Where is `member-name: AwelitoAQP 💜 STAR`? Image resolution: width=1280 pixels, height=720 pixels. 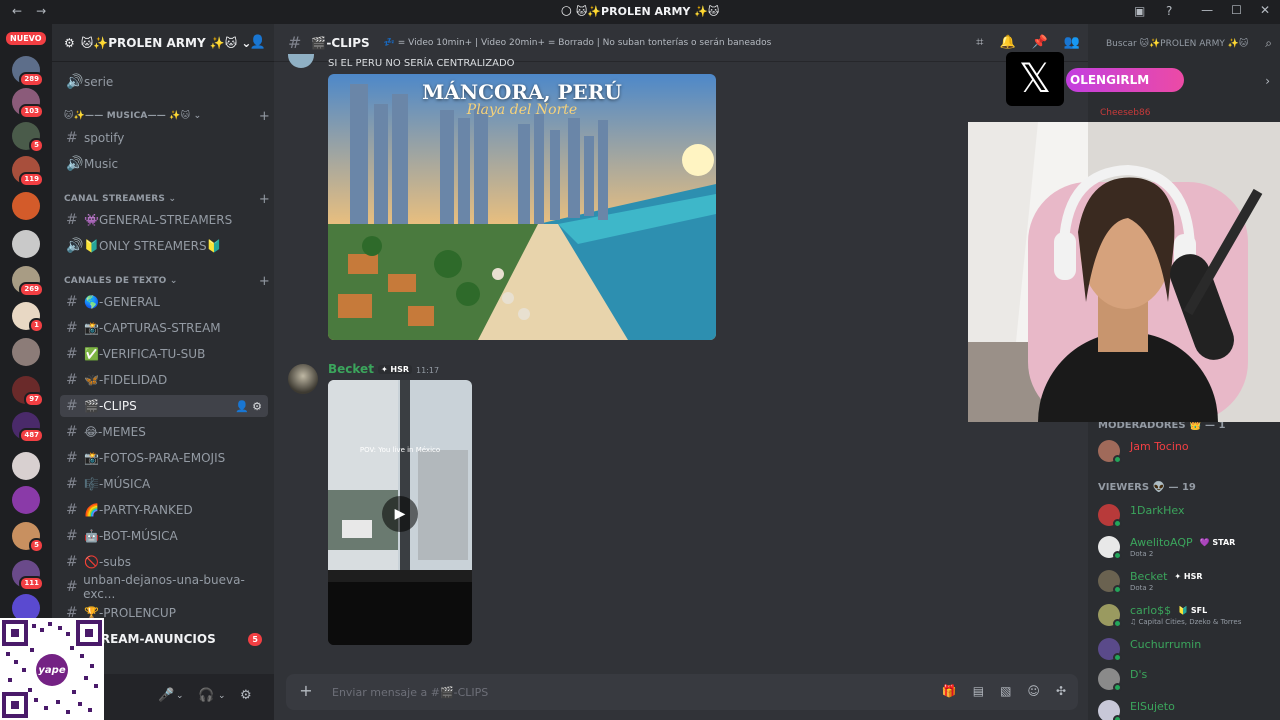 member-name: AwelitoAQP 💜 STAR is located at coordinates (1184, 542).